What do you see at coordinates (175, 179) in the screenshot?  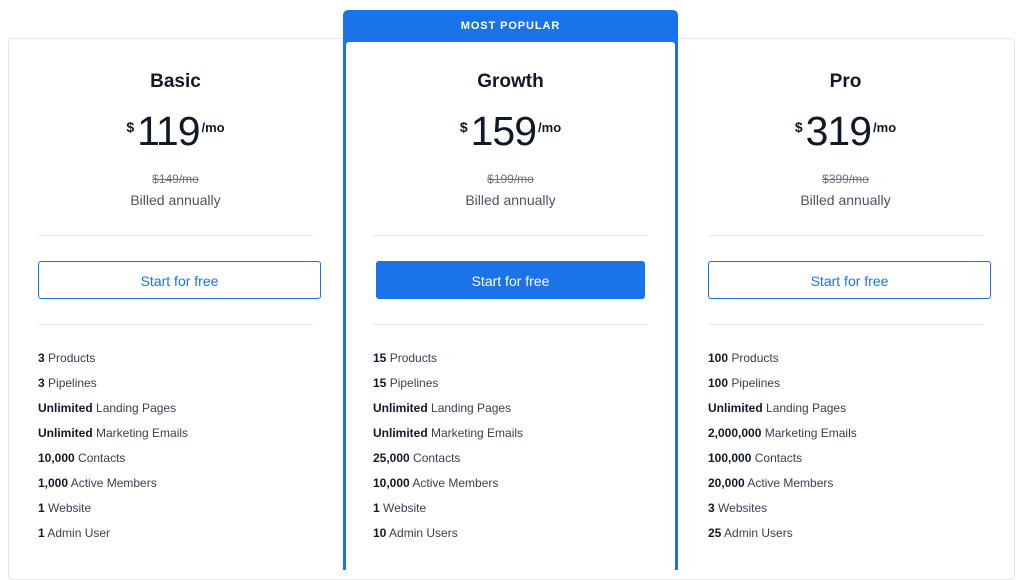 I see `original-price: $149/mo` at bounding box center [175, 179].